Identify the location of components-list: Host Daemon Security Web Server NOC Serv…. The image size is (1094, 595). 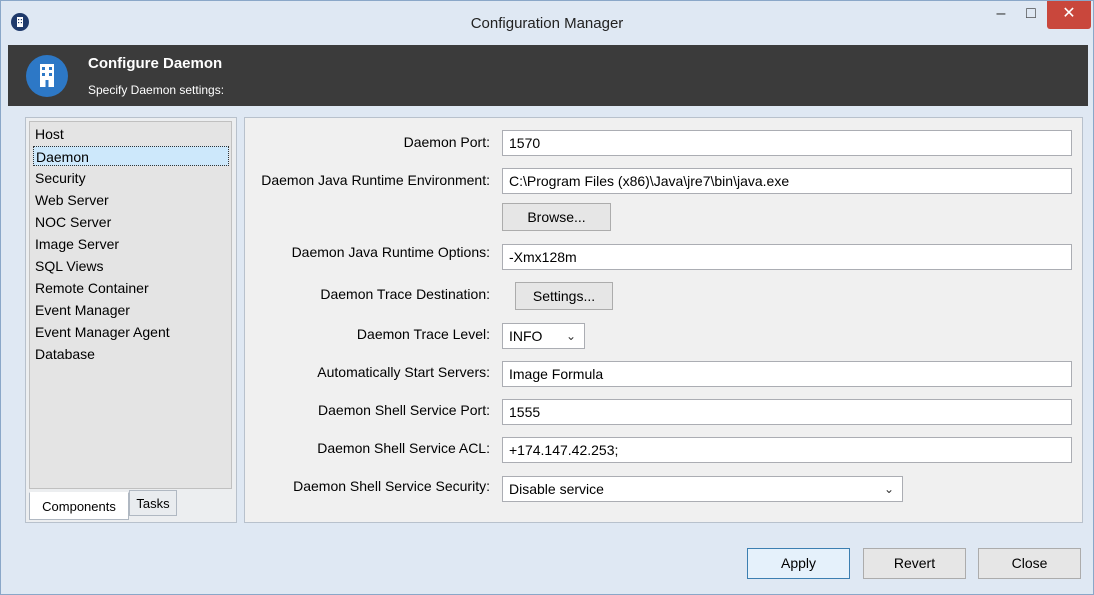
(130, 305).